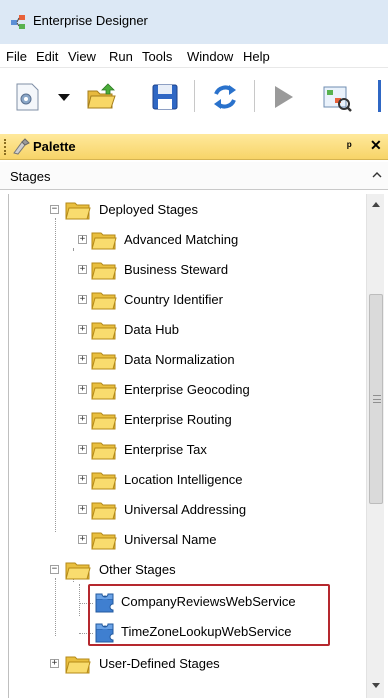  Describe the element at coordinates (194, 22) in the screenshot. I see `title-bar: Enterprise Designer` at that location.